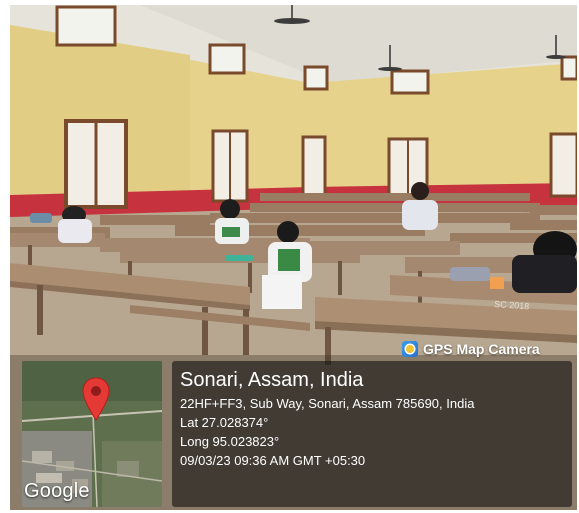  Describe the element at coordinates (272, 380) in the screenshot. I see `place-title: Sonari, Assam, India` at that location.